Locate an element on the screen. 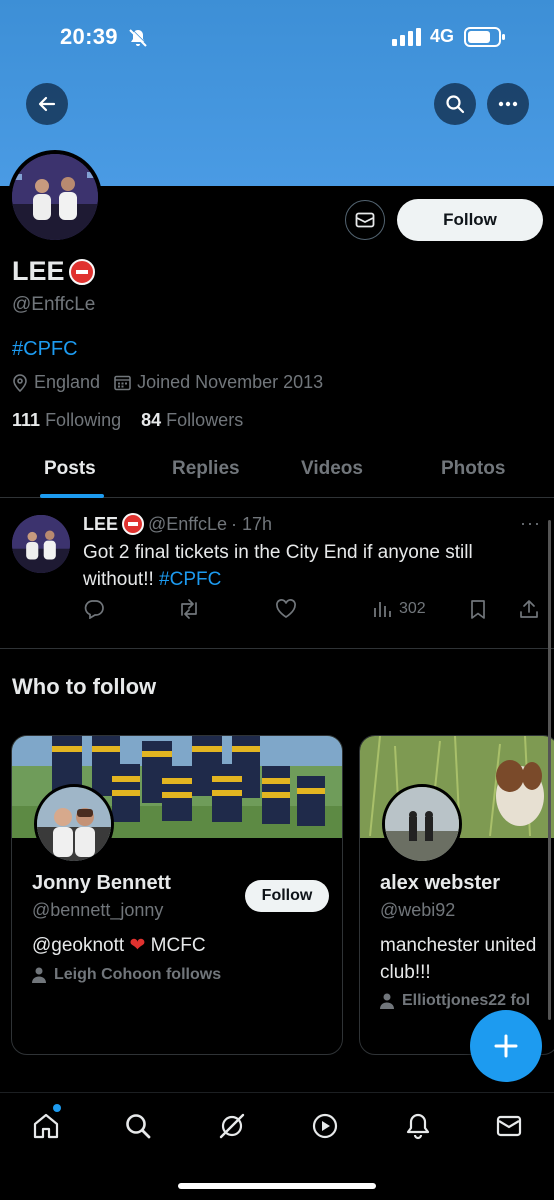  profile-name-text: LEE is located at coordinates (38, 271).